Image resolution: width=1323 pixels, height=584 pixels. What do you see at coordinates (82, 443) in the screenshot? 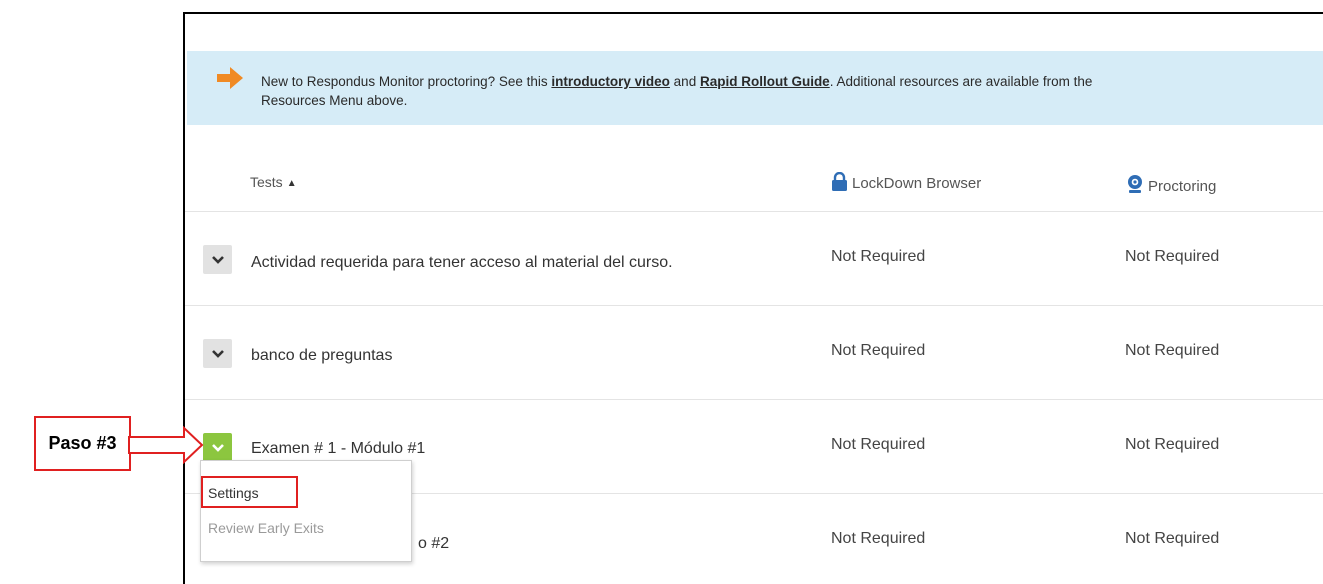
I see `step-annotation-label: Paso #3` at bounding box center [82, 443].